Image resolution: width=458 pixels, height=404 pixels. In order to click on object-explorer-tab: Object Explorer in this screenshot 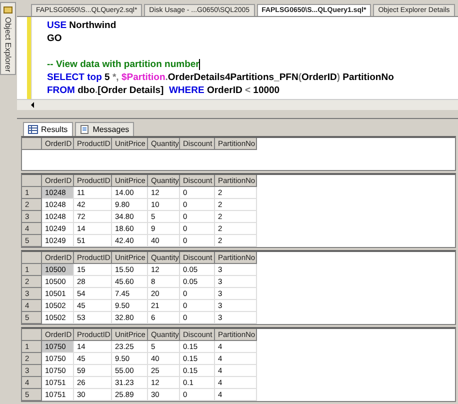, I will do `click(8, 39)`.